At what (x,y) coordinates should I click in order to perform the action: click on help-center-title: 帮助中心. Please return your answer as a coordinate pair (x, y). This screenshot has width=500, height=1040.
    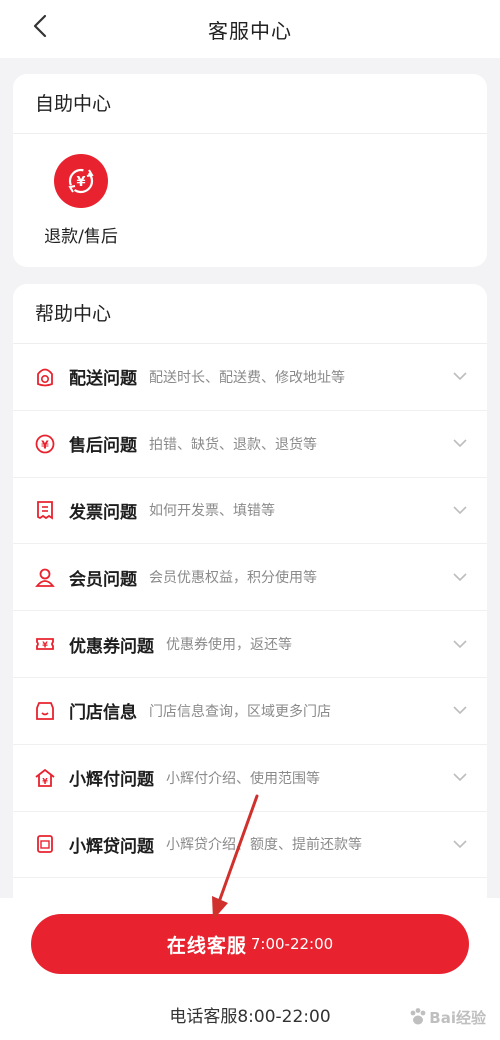
    Looking at the image, I should click on (250, 314).